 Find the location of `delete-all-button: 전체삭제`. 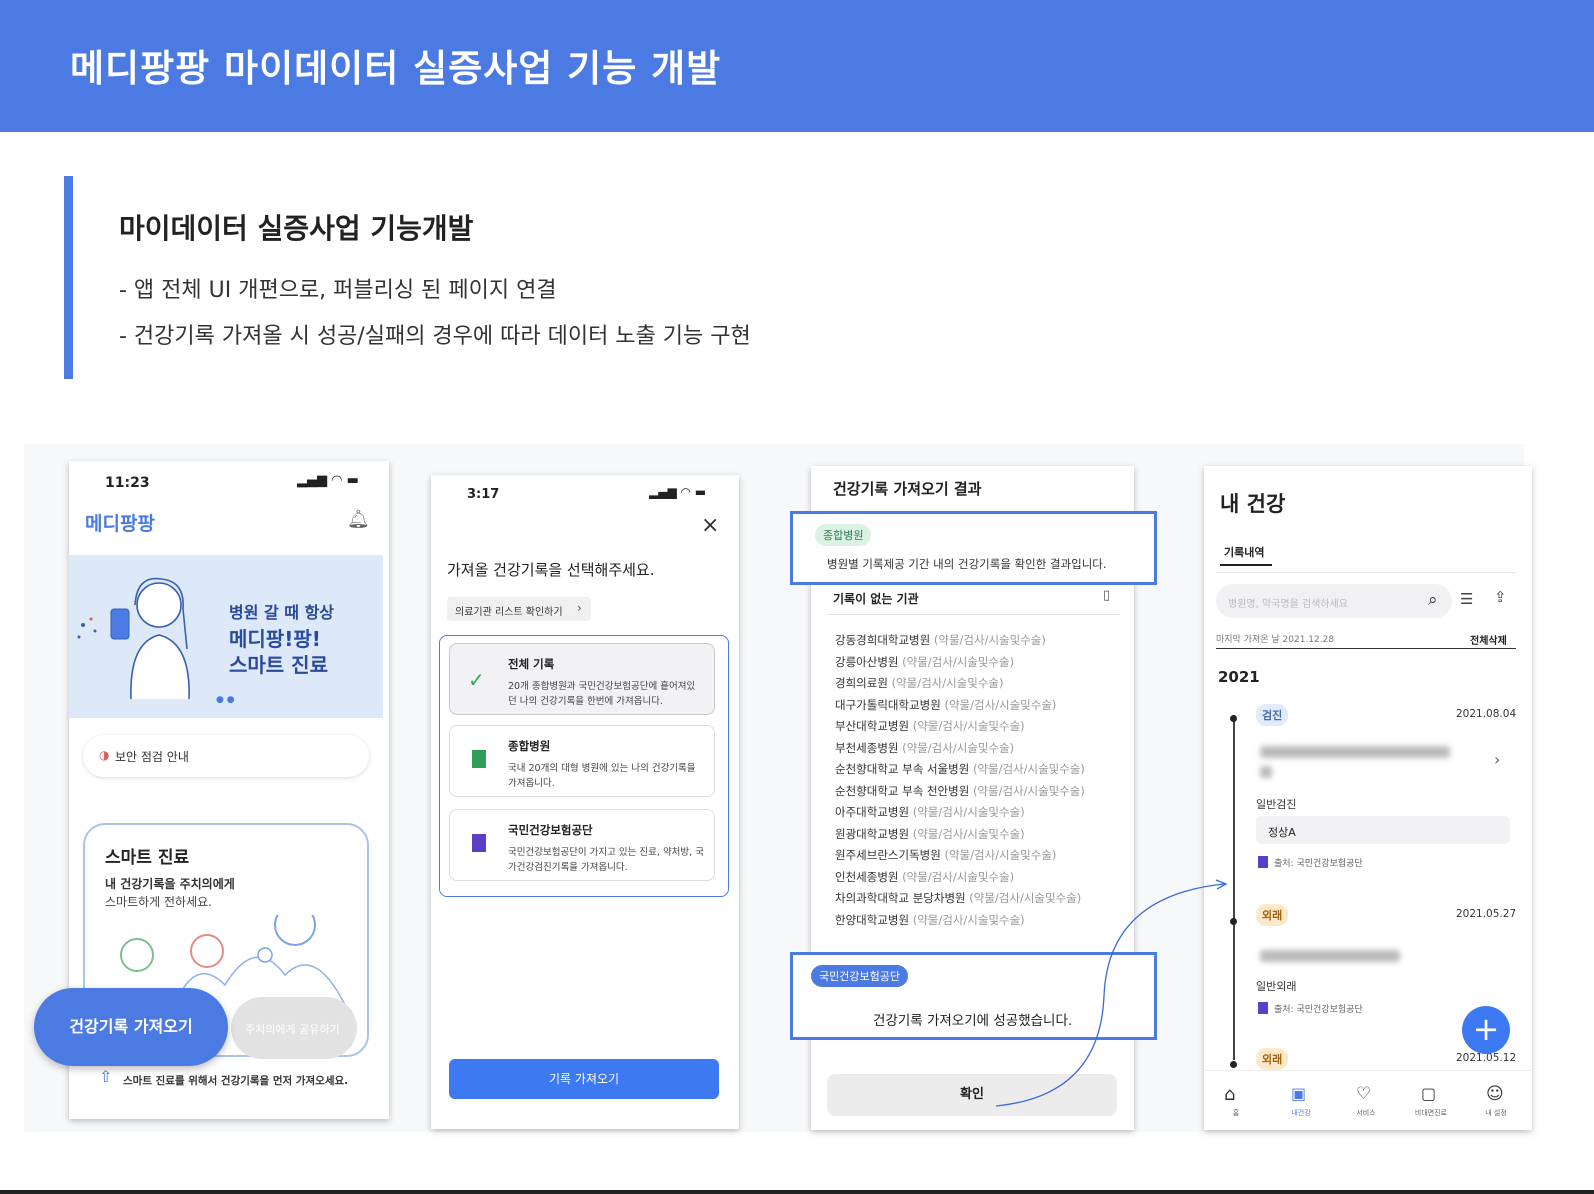

delete-all-button: 전체삭제 is located at coordinates (1488, 639).